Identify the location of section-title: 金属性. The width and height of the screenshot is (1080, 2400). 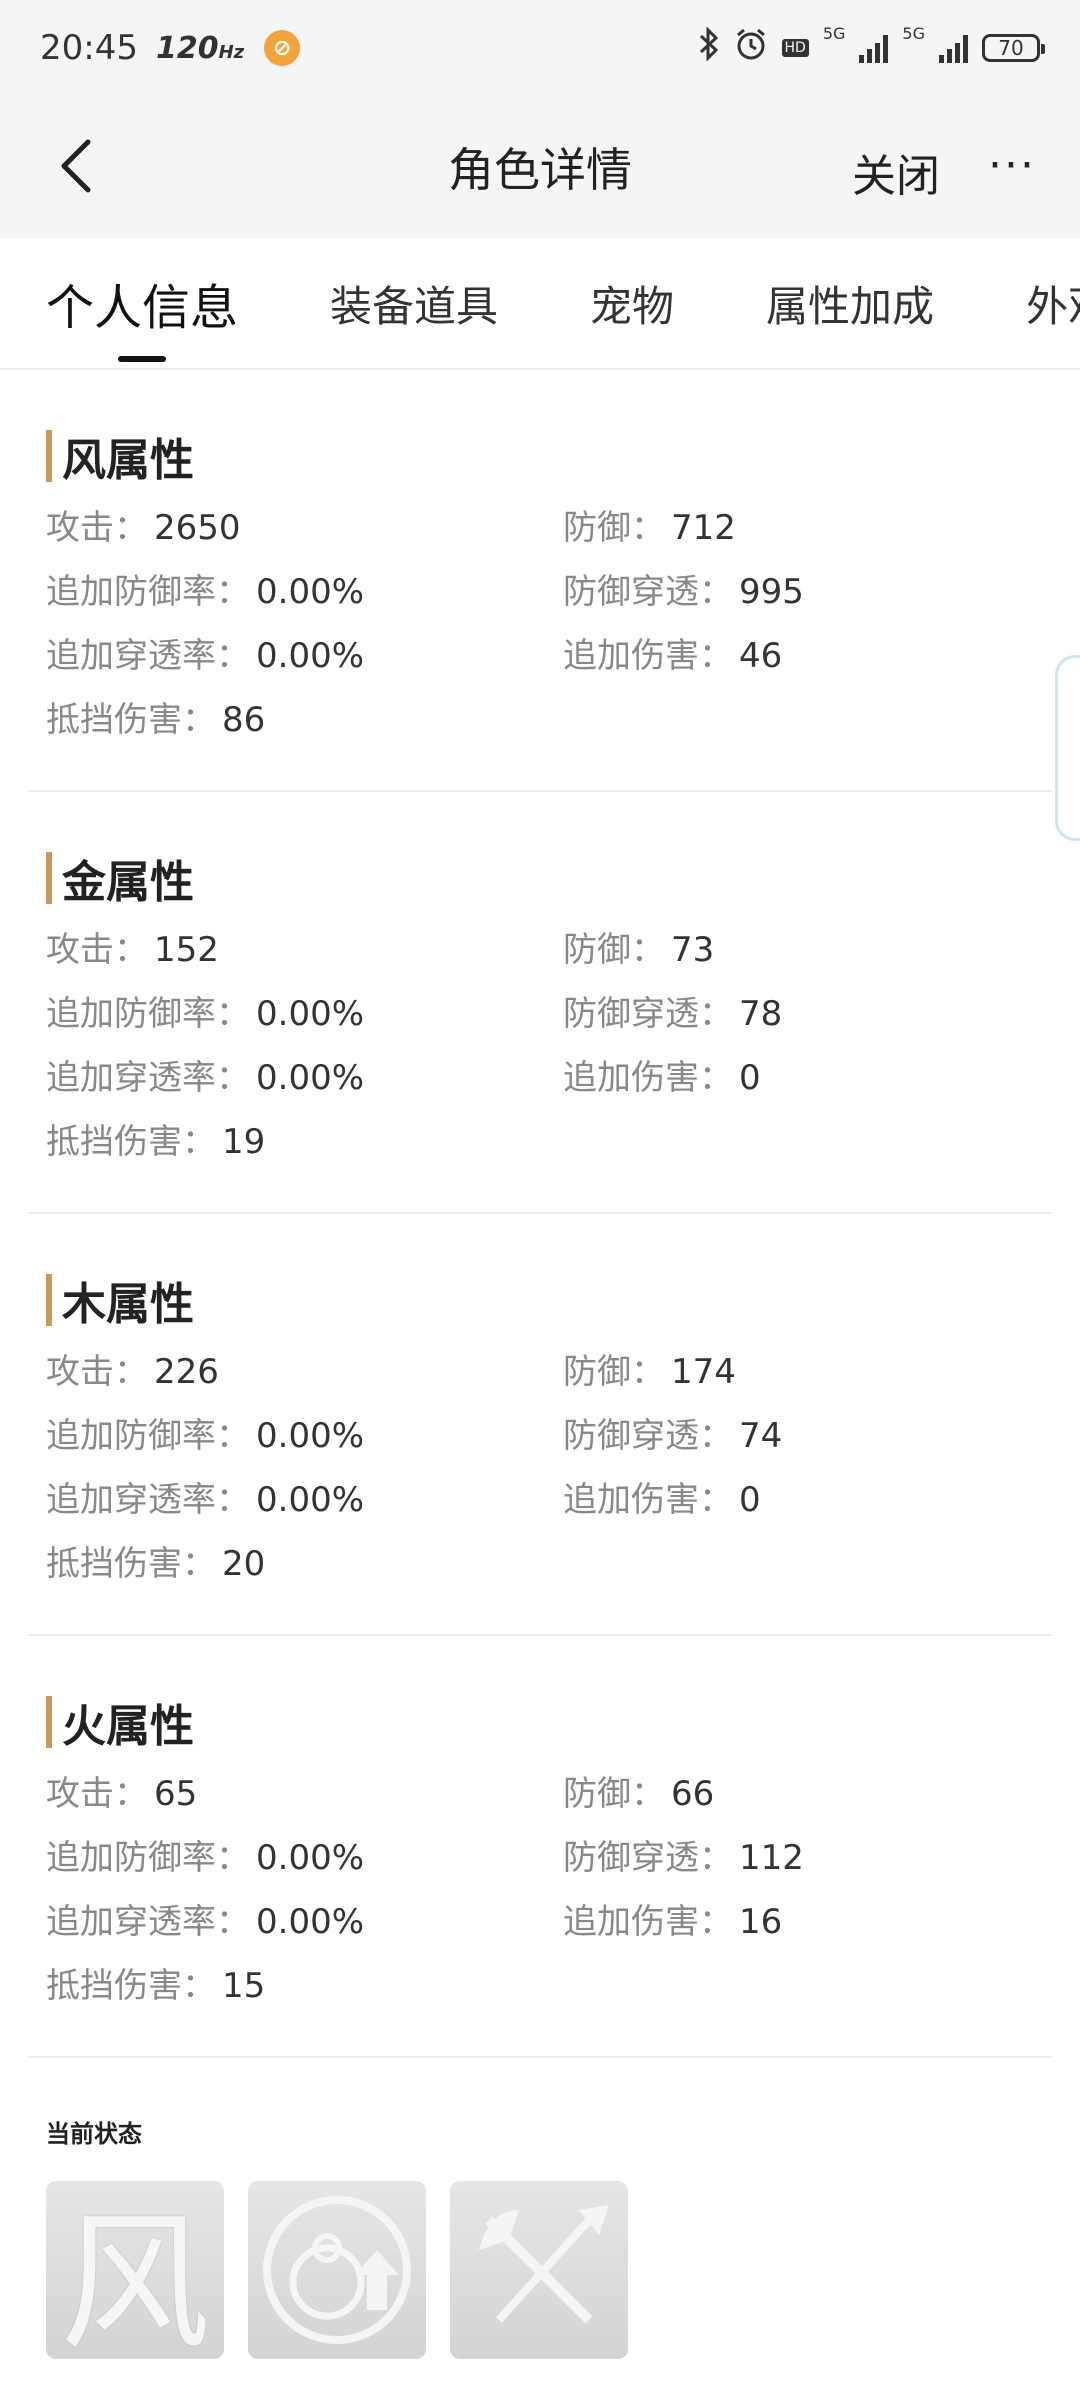
(549, 878).